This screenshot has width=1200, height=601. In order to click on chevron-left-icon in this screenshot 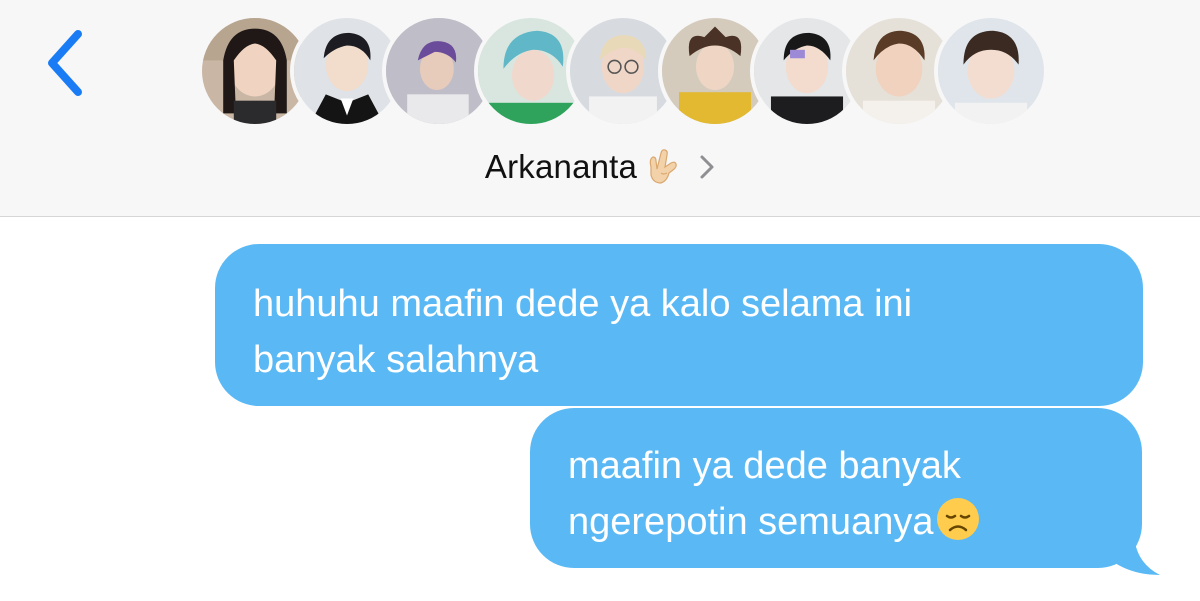, I will do `click(65, 63)`.